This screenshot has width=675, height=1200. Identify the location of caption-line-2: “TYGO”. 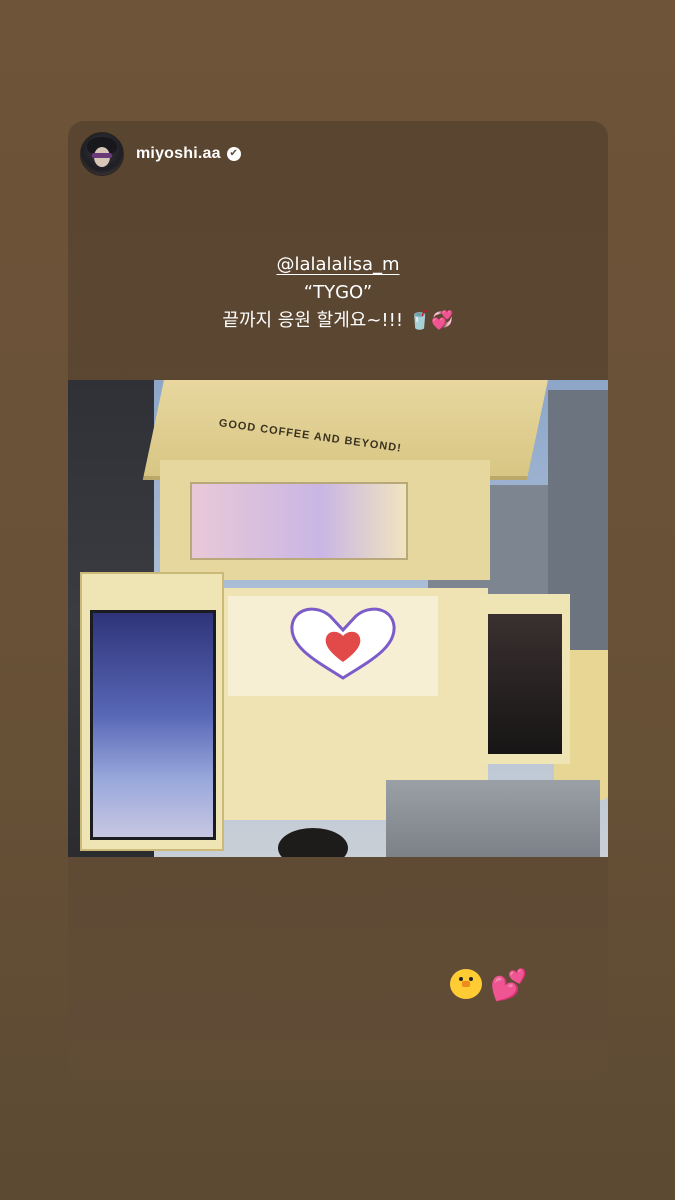
(338, 292).